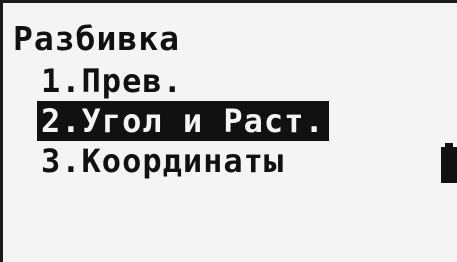 The image size is (457, 262). I want to click on menu-item-label: 2.Угол и Раст., so click(183, 121).